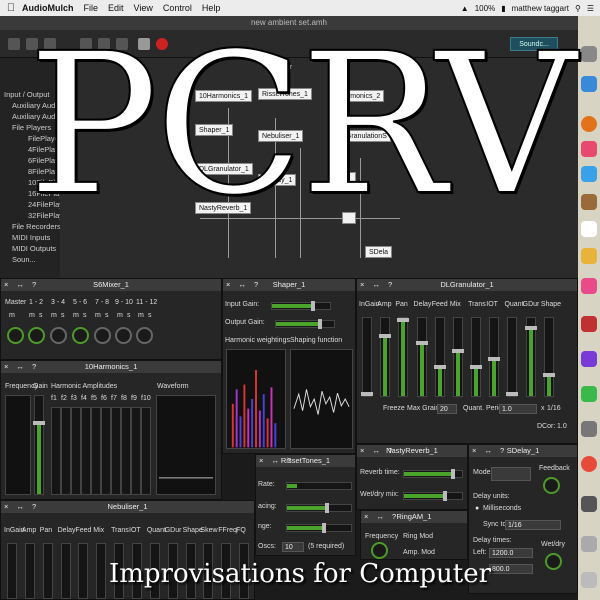 This screenshot has width=600, height=600. Describe the element at coordinates (511, 474) in the screenshot. I see `mode-select` at that location.